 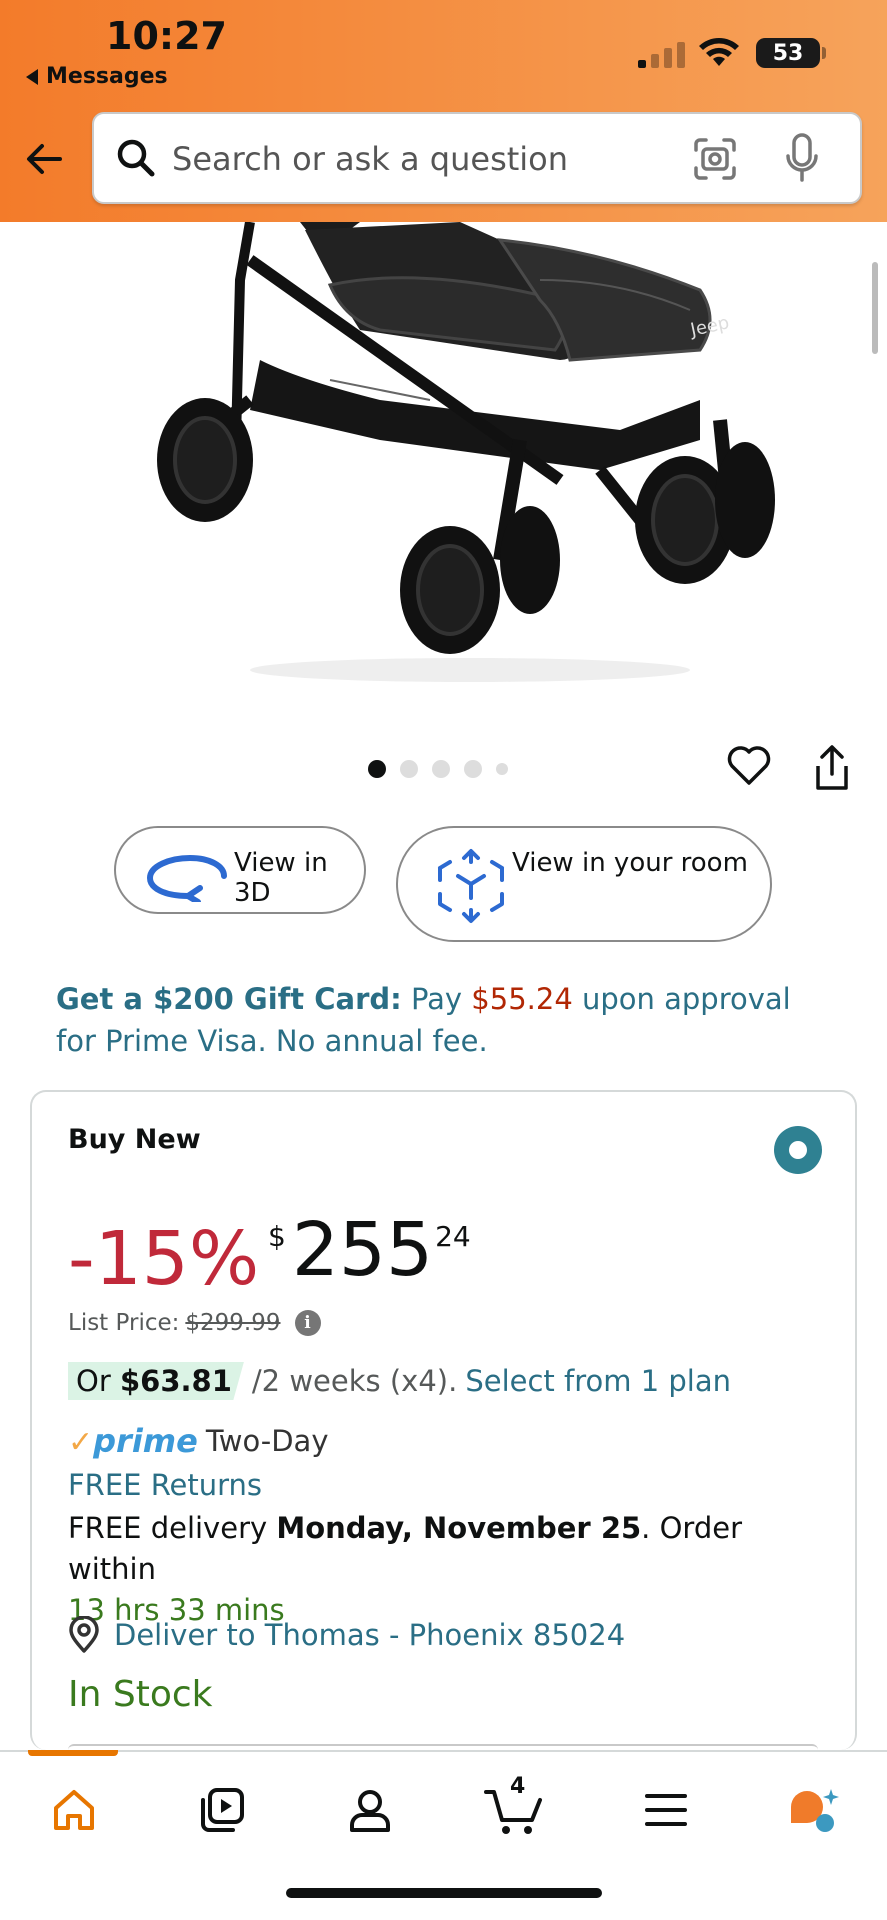 I want to click on buy-new-radio, so click(x=798, y=1150).